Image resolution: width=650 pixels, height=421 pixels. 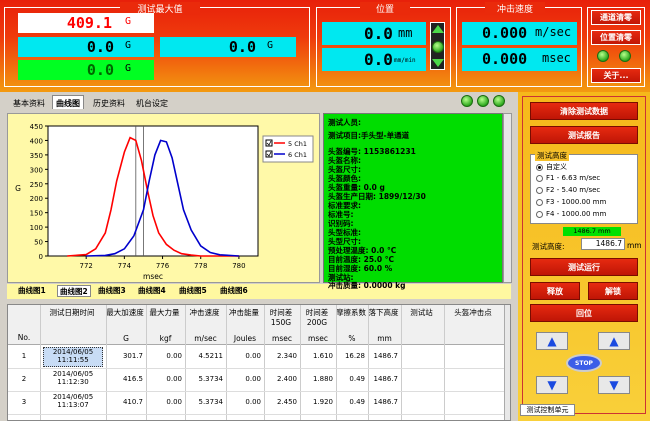 I want to click on height-option-3: F2 - 5.40 m/sec, so click(x=568, y=190).